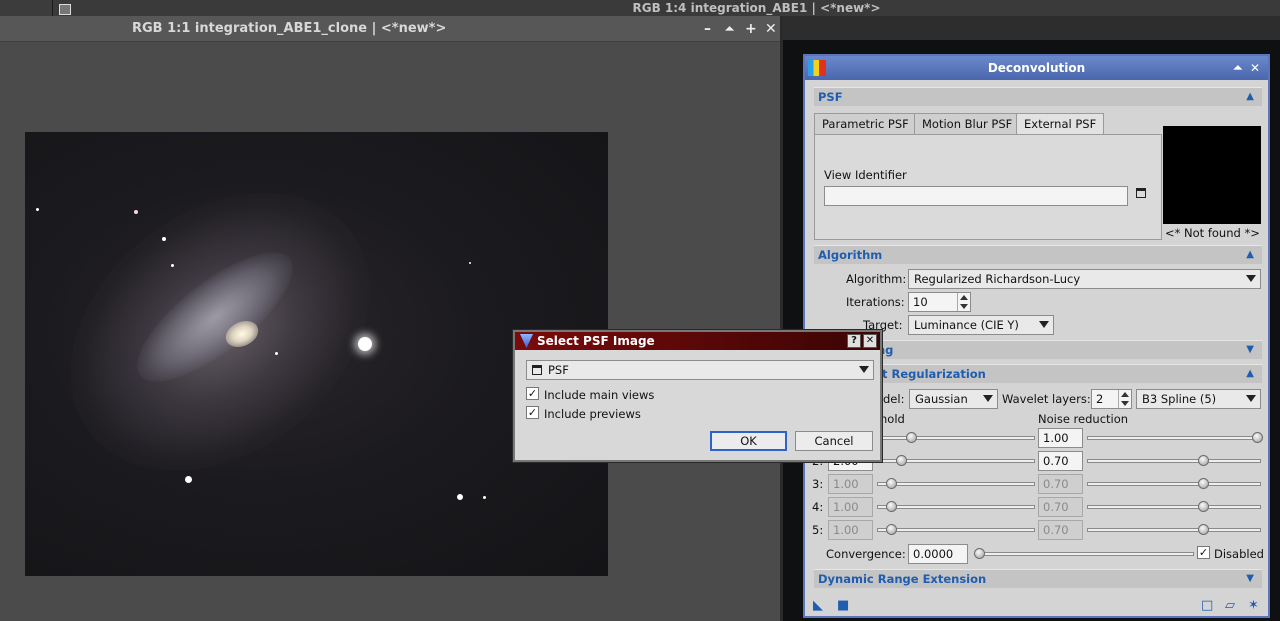 The width and height of the screenshot is (1280, 621). I want to click on target-select: Luminance (CIE Y), so click(981, 325).